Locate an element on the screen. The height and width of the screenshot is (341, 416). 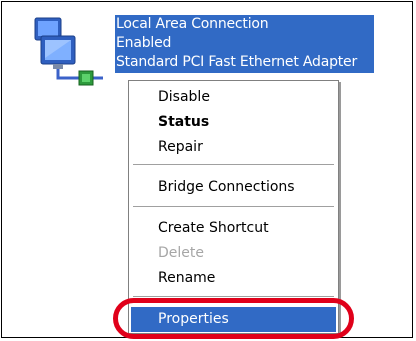
menu-item-disable: Disable is located at coordinates (233, 97).